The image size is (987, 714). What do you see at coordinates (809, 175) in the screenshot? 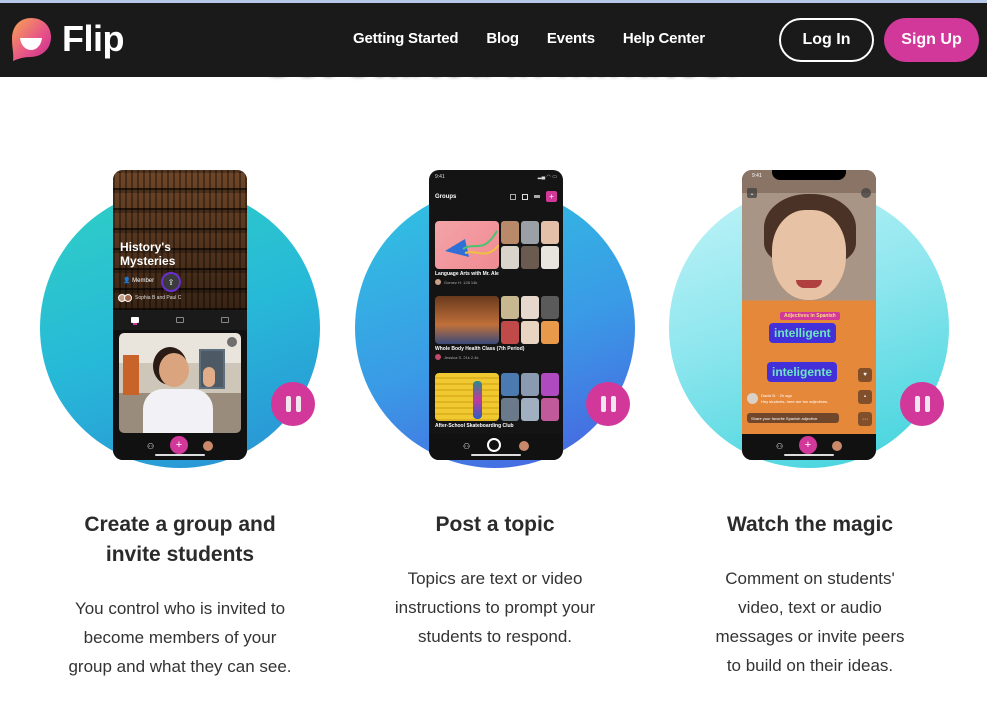
I see `phone-notch` at bounding box center [809, 175].